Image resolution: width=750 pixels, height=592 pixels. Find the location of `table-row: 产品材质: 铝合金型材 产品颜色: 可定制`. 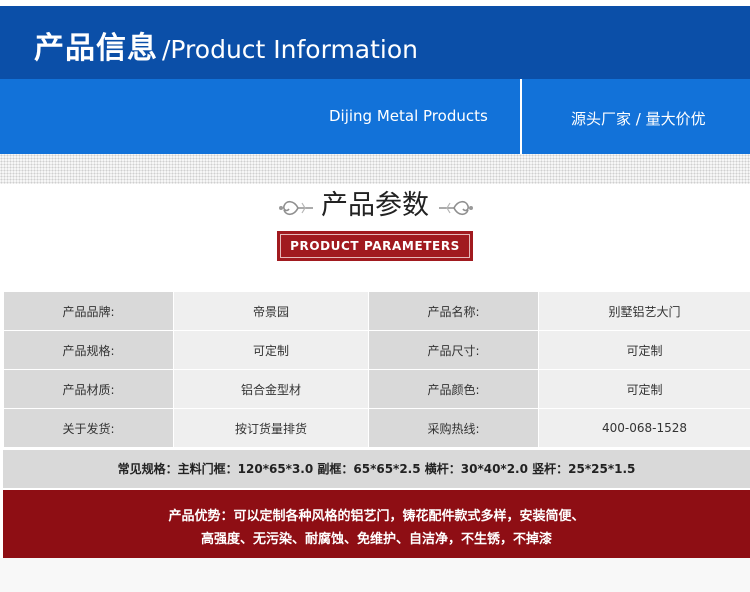

table-row: 产品材质: 铝合金型材 产品颜色: 可定制 is located at coordinates (376, 389).